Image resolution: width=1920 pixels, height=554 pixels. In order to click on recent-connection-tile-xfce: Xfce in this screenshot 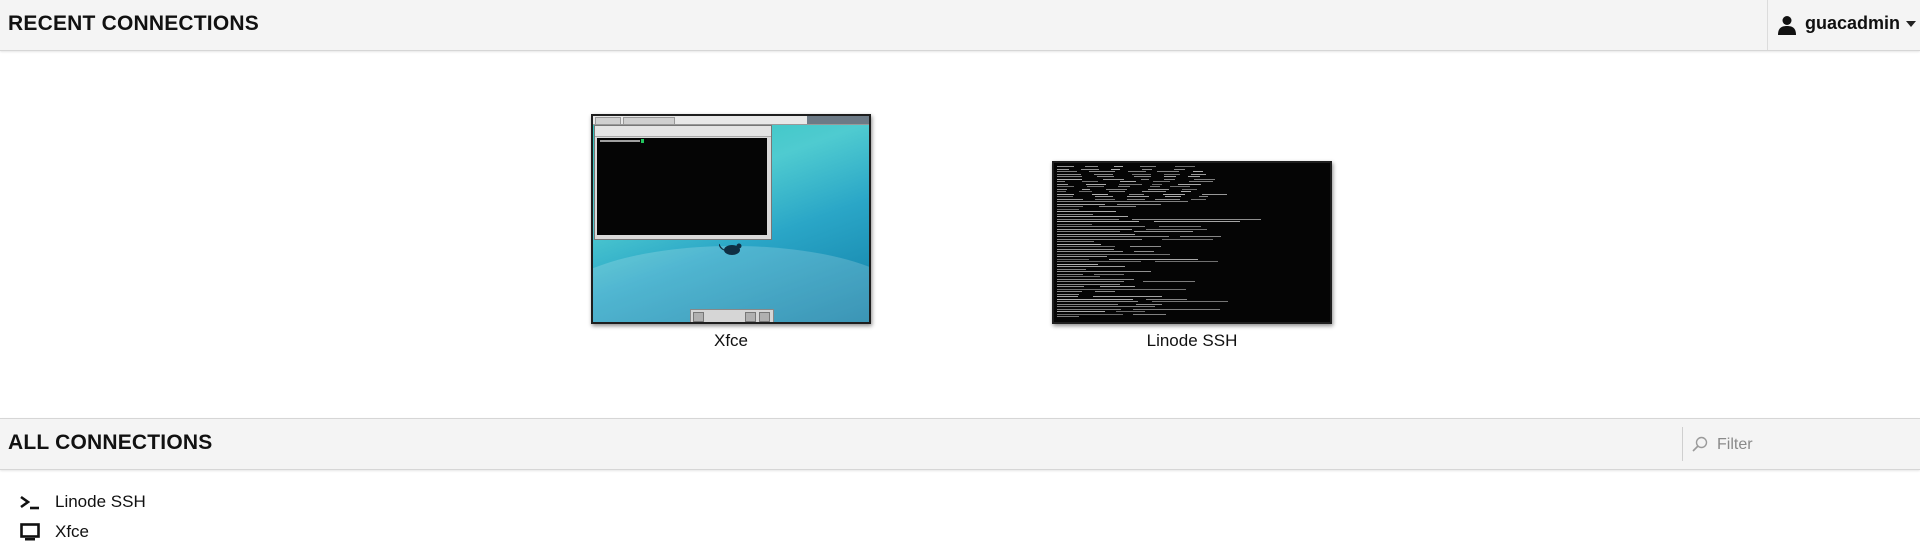, I will do `click(731, 232)`.